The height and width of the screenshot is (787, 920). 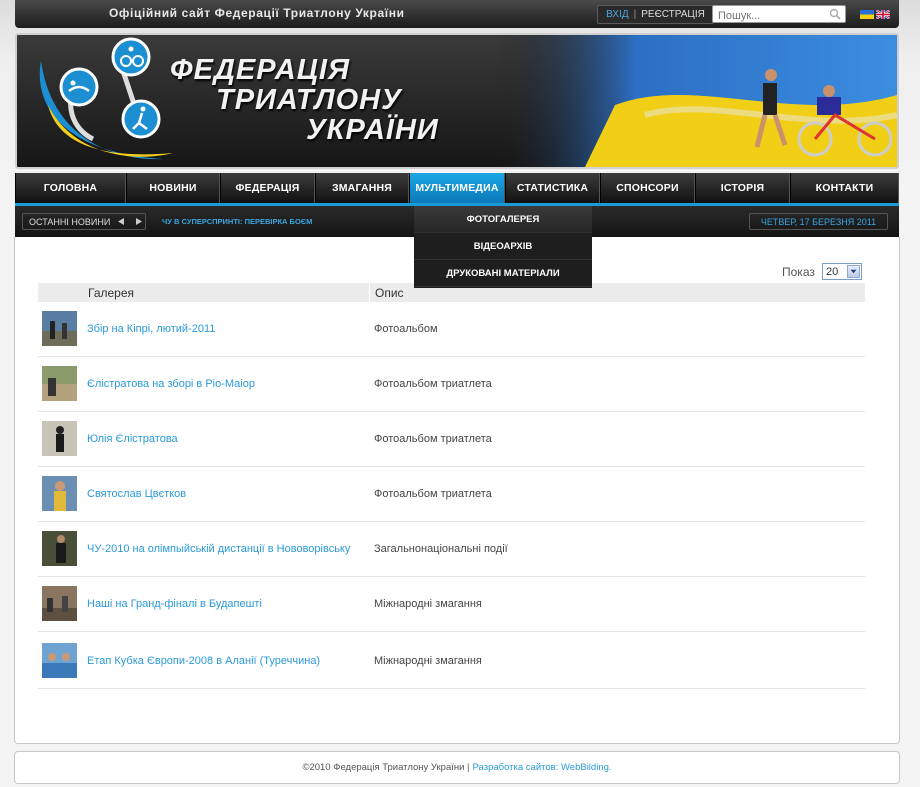 I want to click on page-size-value: 20, so click(x=832, y=271).